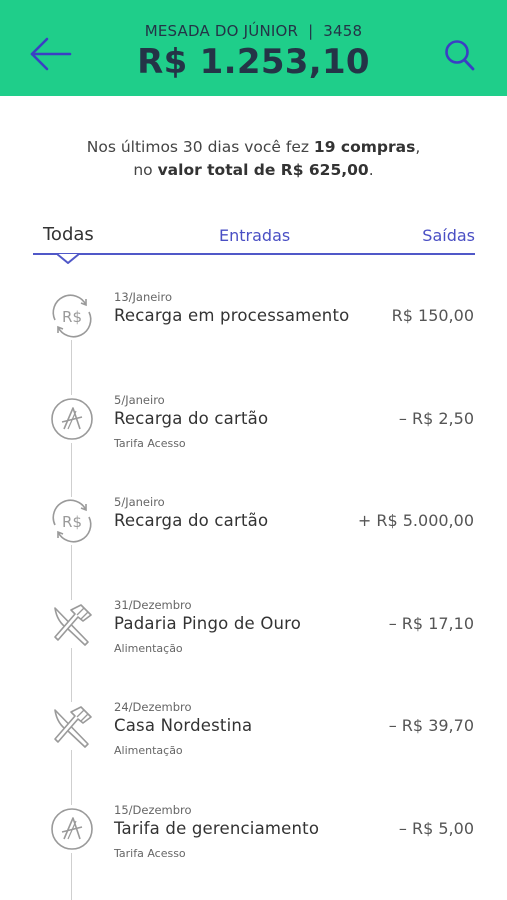 The width and height of the screenshot is (507, 900). Describe the element at coordinates (343, 31) in the screenshot. I see `account-number: 3458` at that location.